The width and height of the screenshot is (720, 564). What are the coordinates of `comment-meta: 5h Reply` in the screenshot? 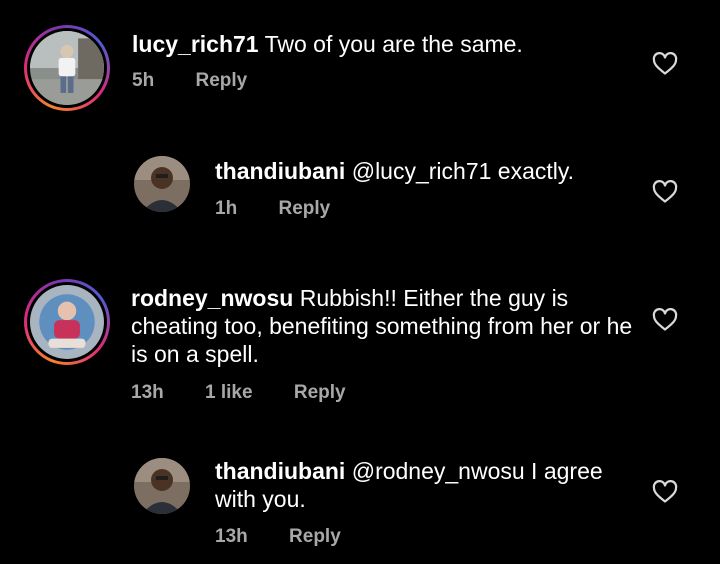 It's located at (207, 81).